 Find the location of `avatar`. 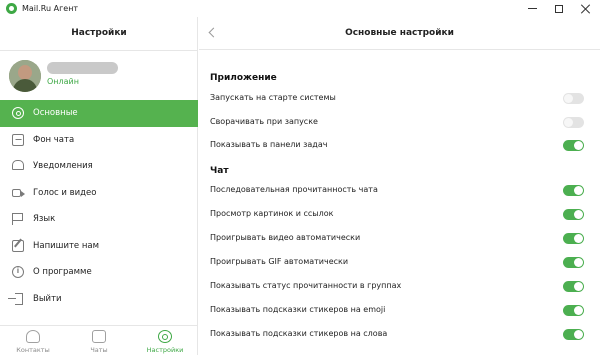

avatar is located at coordinates (25, 76).